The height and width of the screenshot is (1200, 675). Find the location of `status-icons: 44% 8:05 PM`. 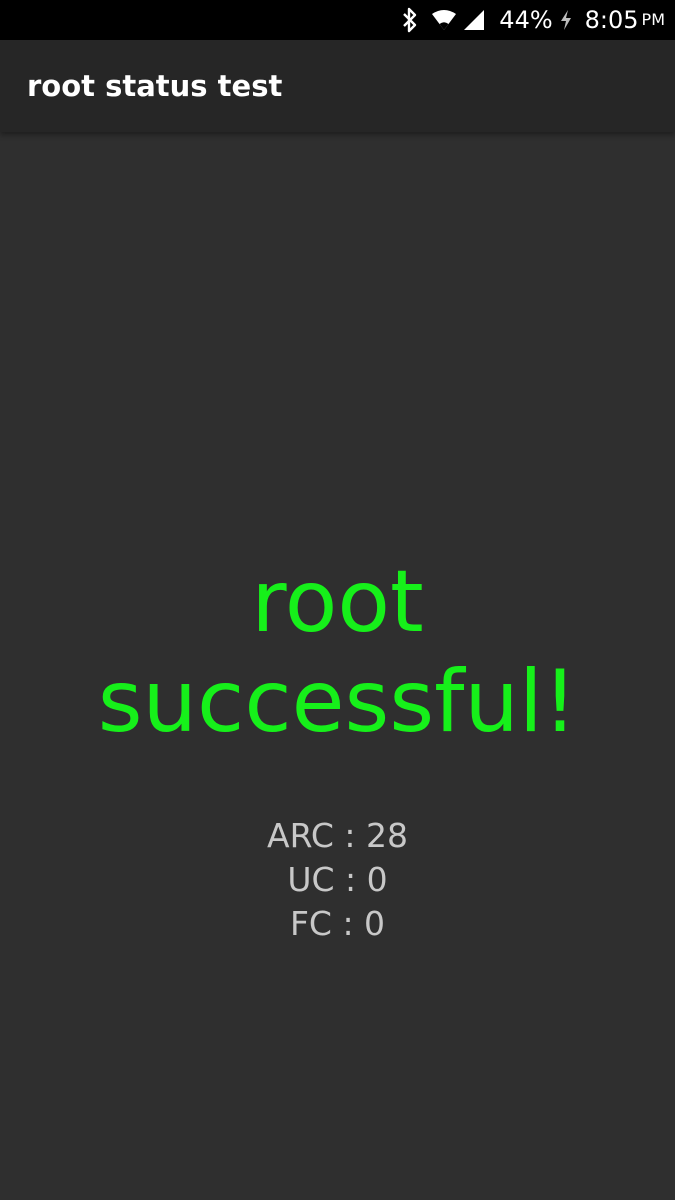

status-icons: 44% 8:05 PM is located at coordinates (533, 20).